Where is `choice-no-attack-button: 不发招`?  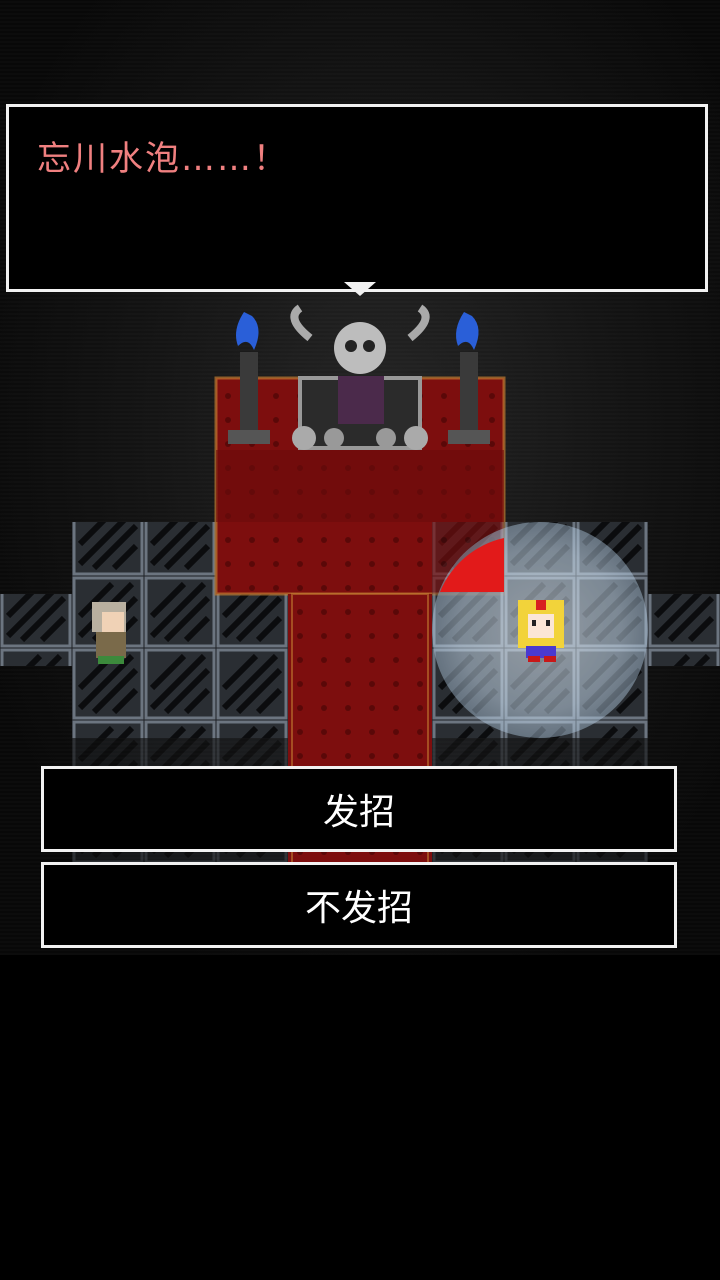 choice-no-attack-button: 不发招 is located at coordinates (359, 905).